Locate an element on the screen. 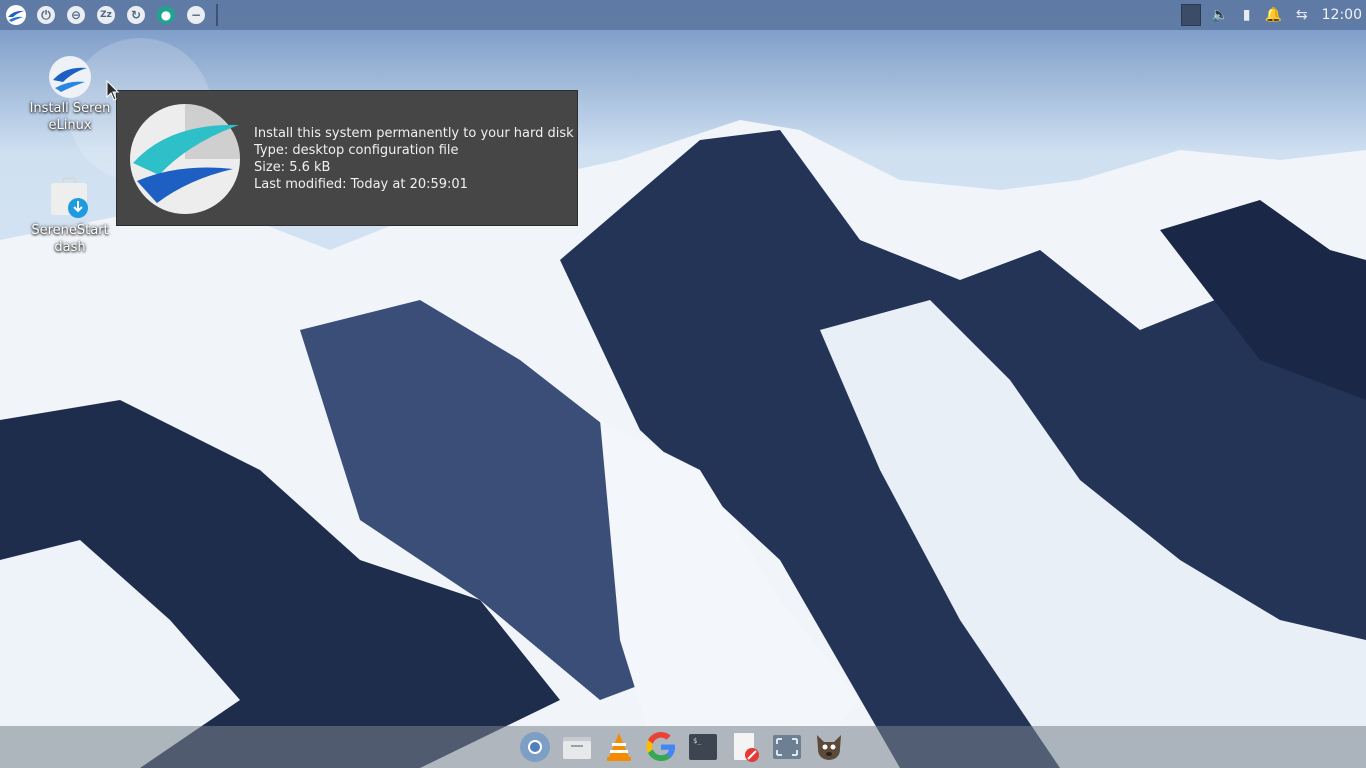 This screenshot has width=1366, height=768. lock-icon: ⊖ is located at coordinates (76, 15).